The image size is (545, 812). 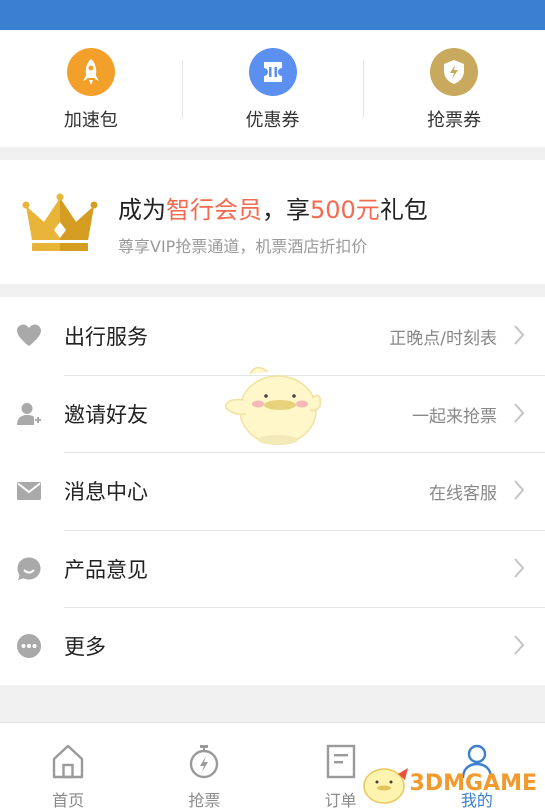 I want to click on tab-label: 订单, so click(x=340, y=800).